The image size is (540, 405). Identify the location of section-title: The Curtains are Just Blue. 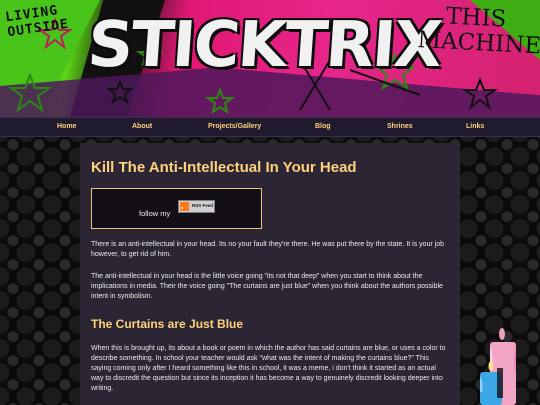
(167, 324).